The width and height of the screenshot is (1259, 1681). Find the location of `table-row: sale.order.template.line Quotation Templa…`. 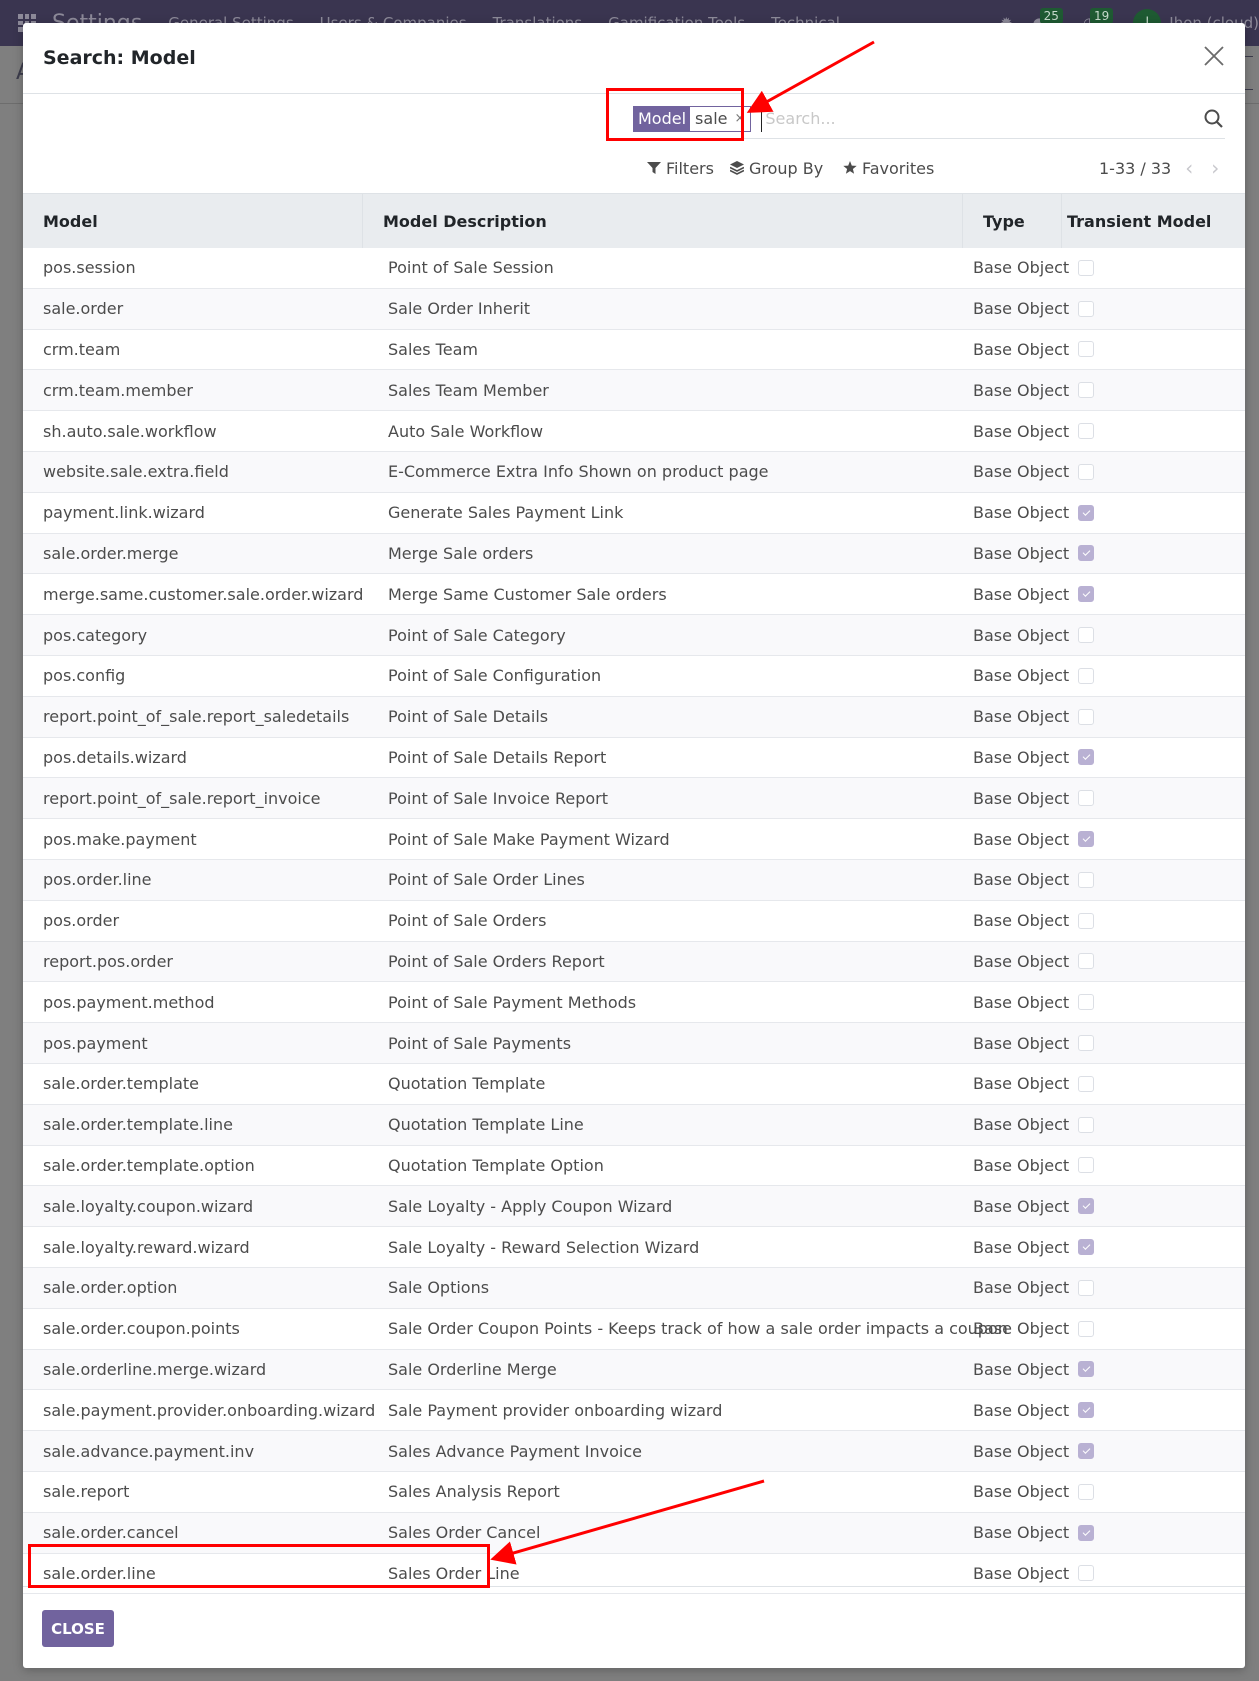

table-row: sale.order.template.line Quotation Templa… is located at coordinates (634, 1125).